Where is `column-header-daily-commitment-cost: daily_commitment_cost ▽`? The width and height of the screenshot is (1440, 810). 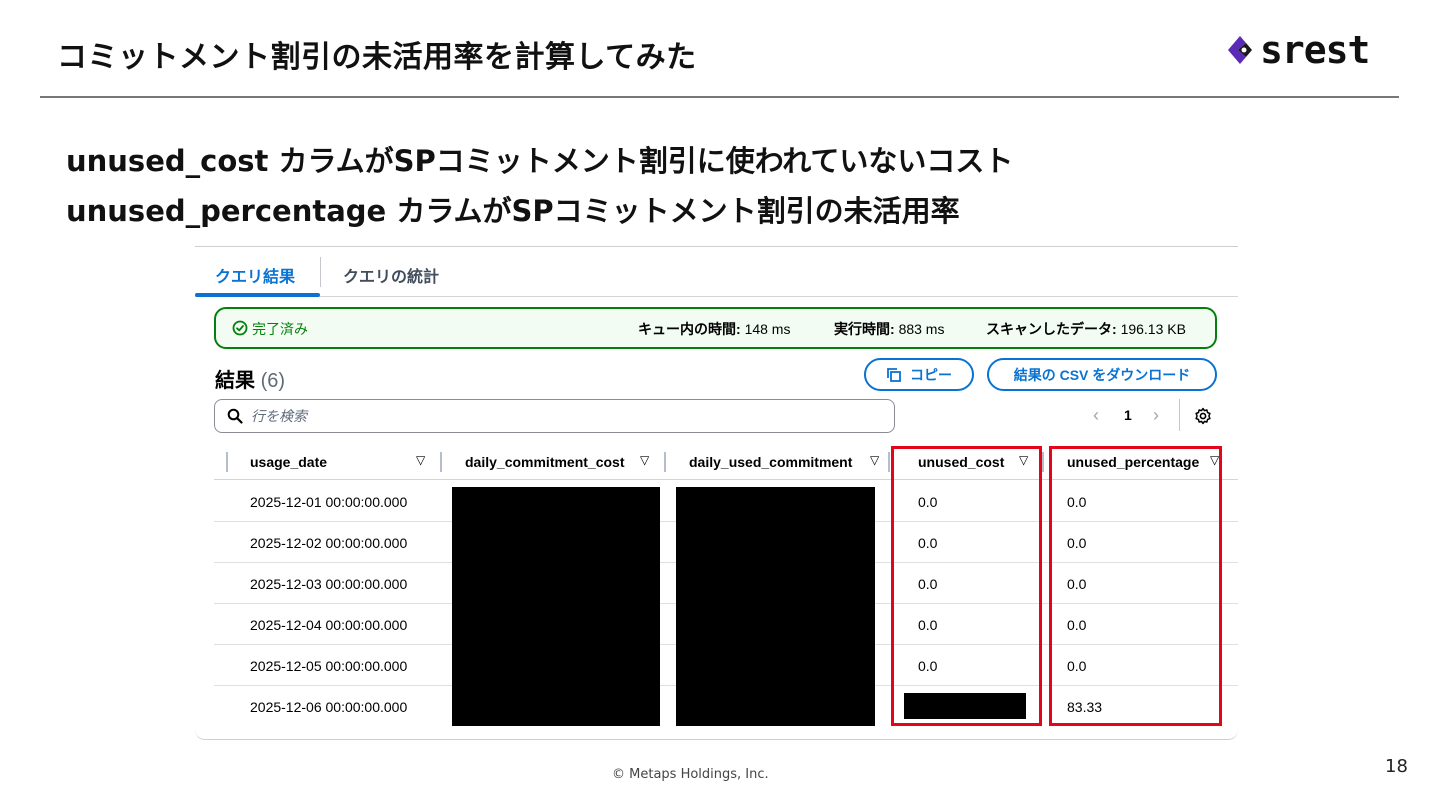
column-header-daily-commitment-cost: daily_commitment_cost ▽ is located at coordinates (565, 462).